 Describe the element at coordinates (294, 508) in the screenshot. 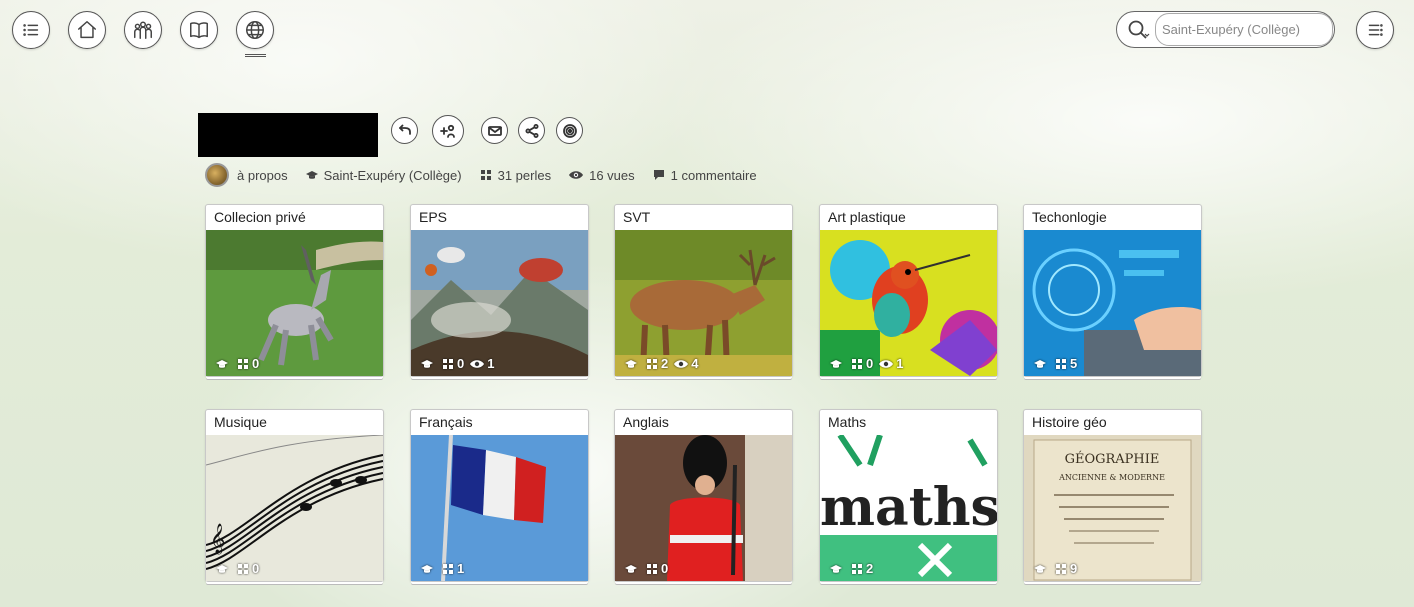

I see `card-thumbnail: 𝄞` at that location.